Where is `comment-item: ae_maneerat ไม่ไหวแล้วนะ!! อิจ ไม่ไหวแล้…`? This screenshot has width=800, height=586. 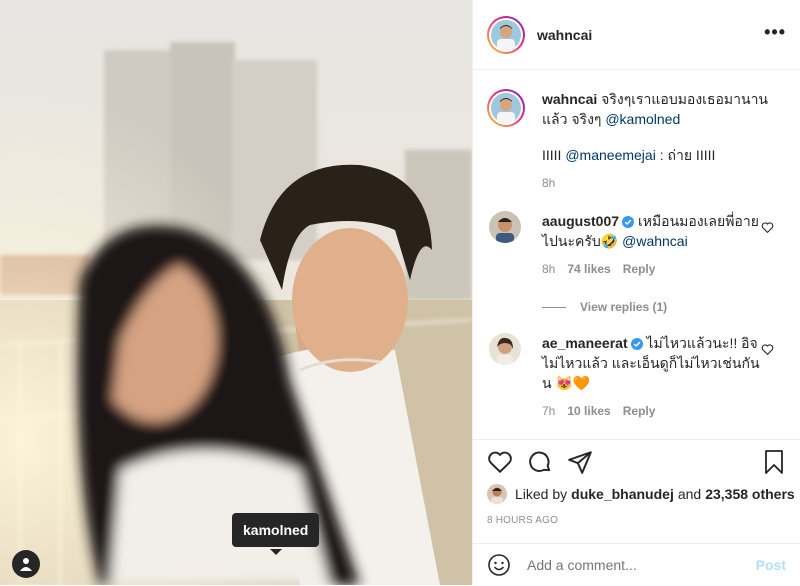
comment-item: ae_maneerat ไม่ไหวแล้วนะ!! อิจ ไม่ไหวแล้… is located at coordinates (636, 377).